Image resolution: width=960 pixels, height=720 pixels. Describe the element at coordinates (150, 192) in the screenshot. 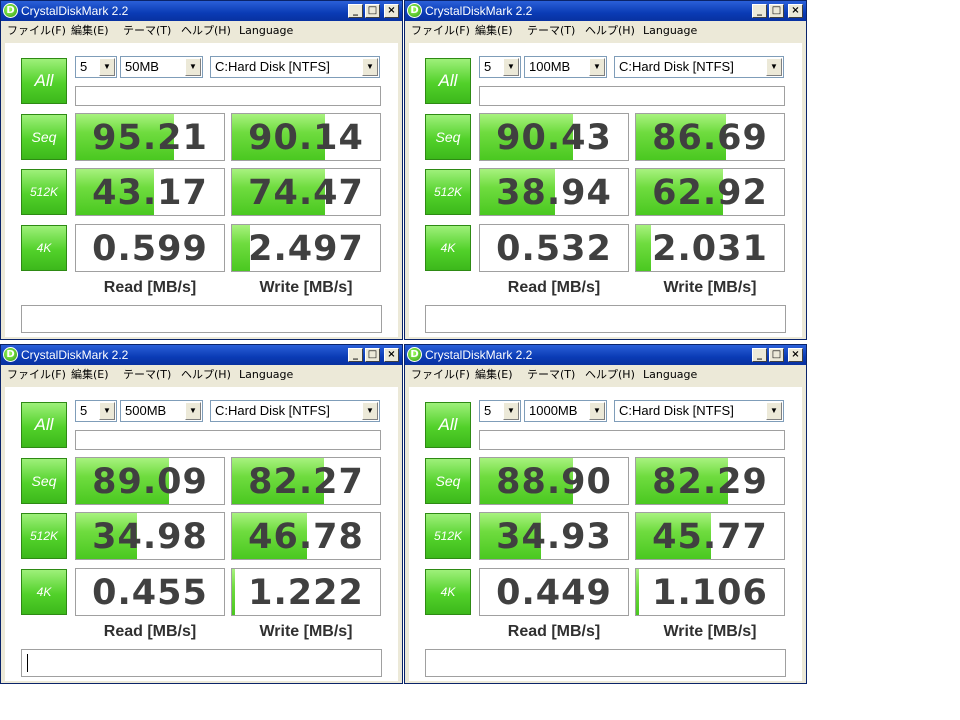

I see `512k-read-result: 43.17` at that location.